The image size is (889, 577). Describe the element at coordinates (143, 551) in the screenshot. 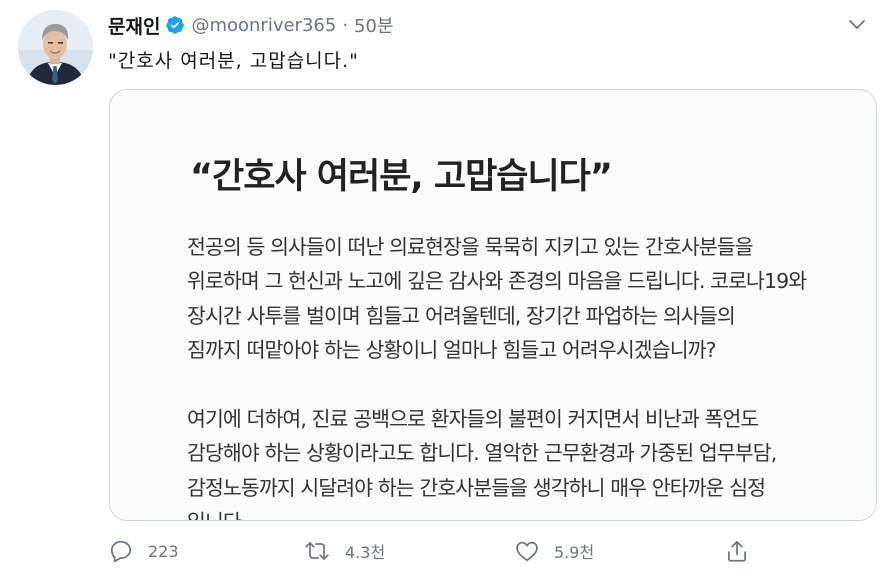

I see `reply-button: 223` at that location.